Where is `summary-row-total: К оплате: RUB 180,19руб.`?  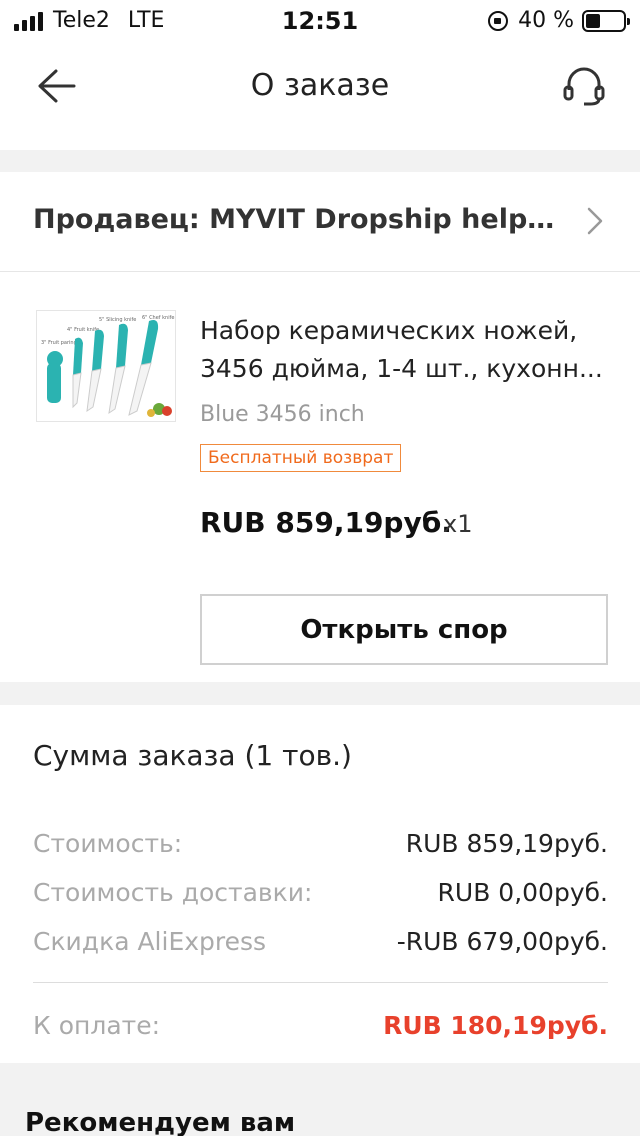 summary-row-total: К оплате: RUB 180,19руб. is located at coordinates (320, 1031).